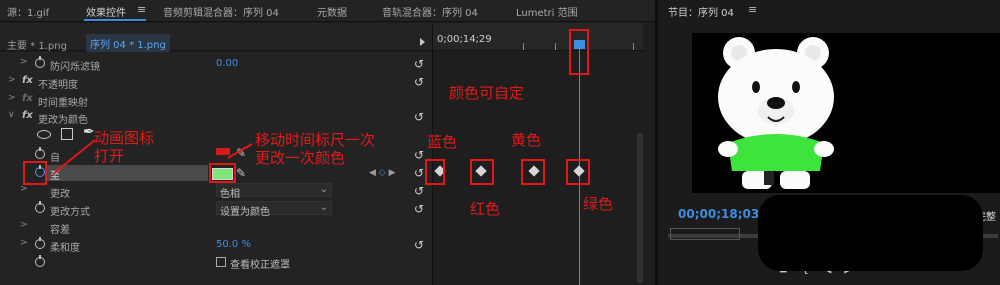 This screenshot has width=1000, height=285. I want to click on tolerance-label: 容差, so click(60, 230).